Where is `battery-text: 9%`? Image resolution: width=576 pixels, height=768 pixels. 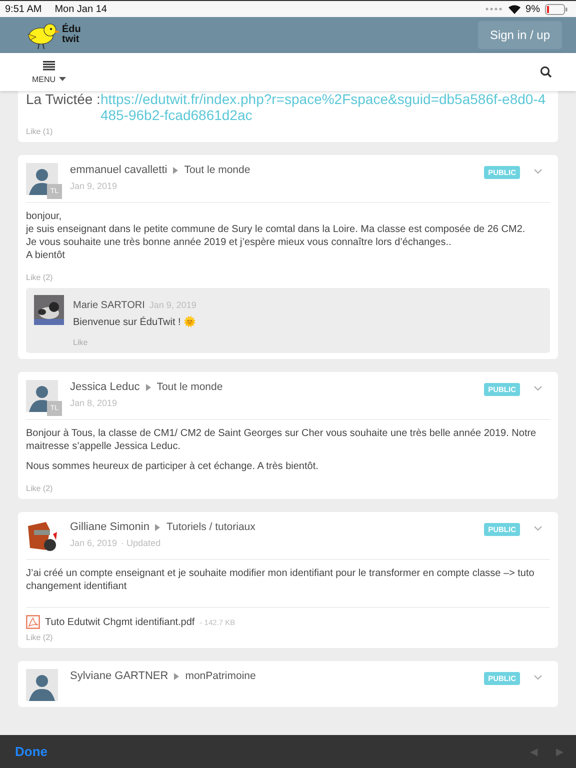 battery-text: 9% is located at coordinates (533, 9).